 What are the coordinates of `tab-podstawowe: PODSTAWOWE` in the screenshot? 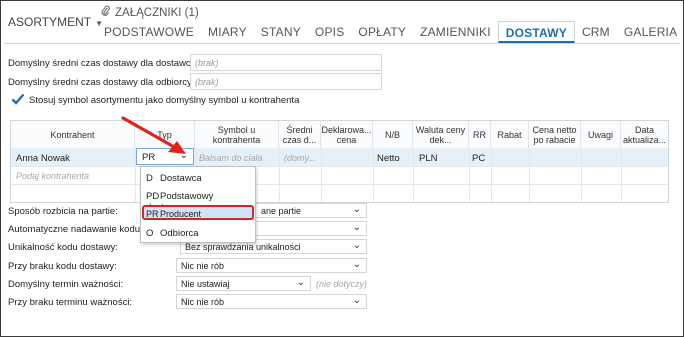 It's located at (149, 32).